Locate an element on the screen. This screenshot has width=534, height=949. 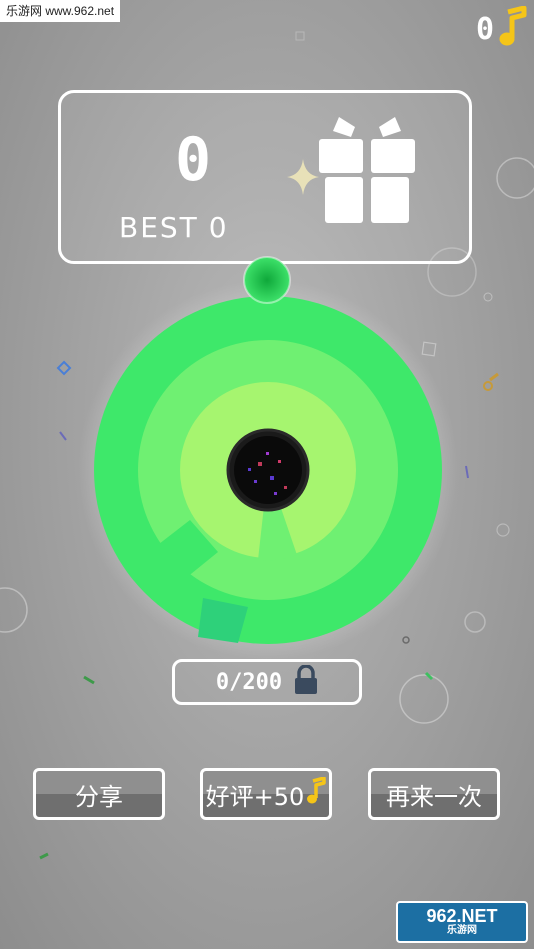
review-button-content: 好评+50 is located at coordinates (266, 794).